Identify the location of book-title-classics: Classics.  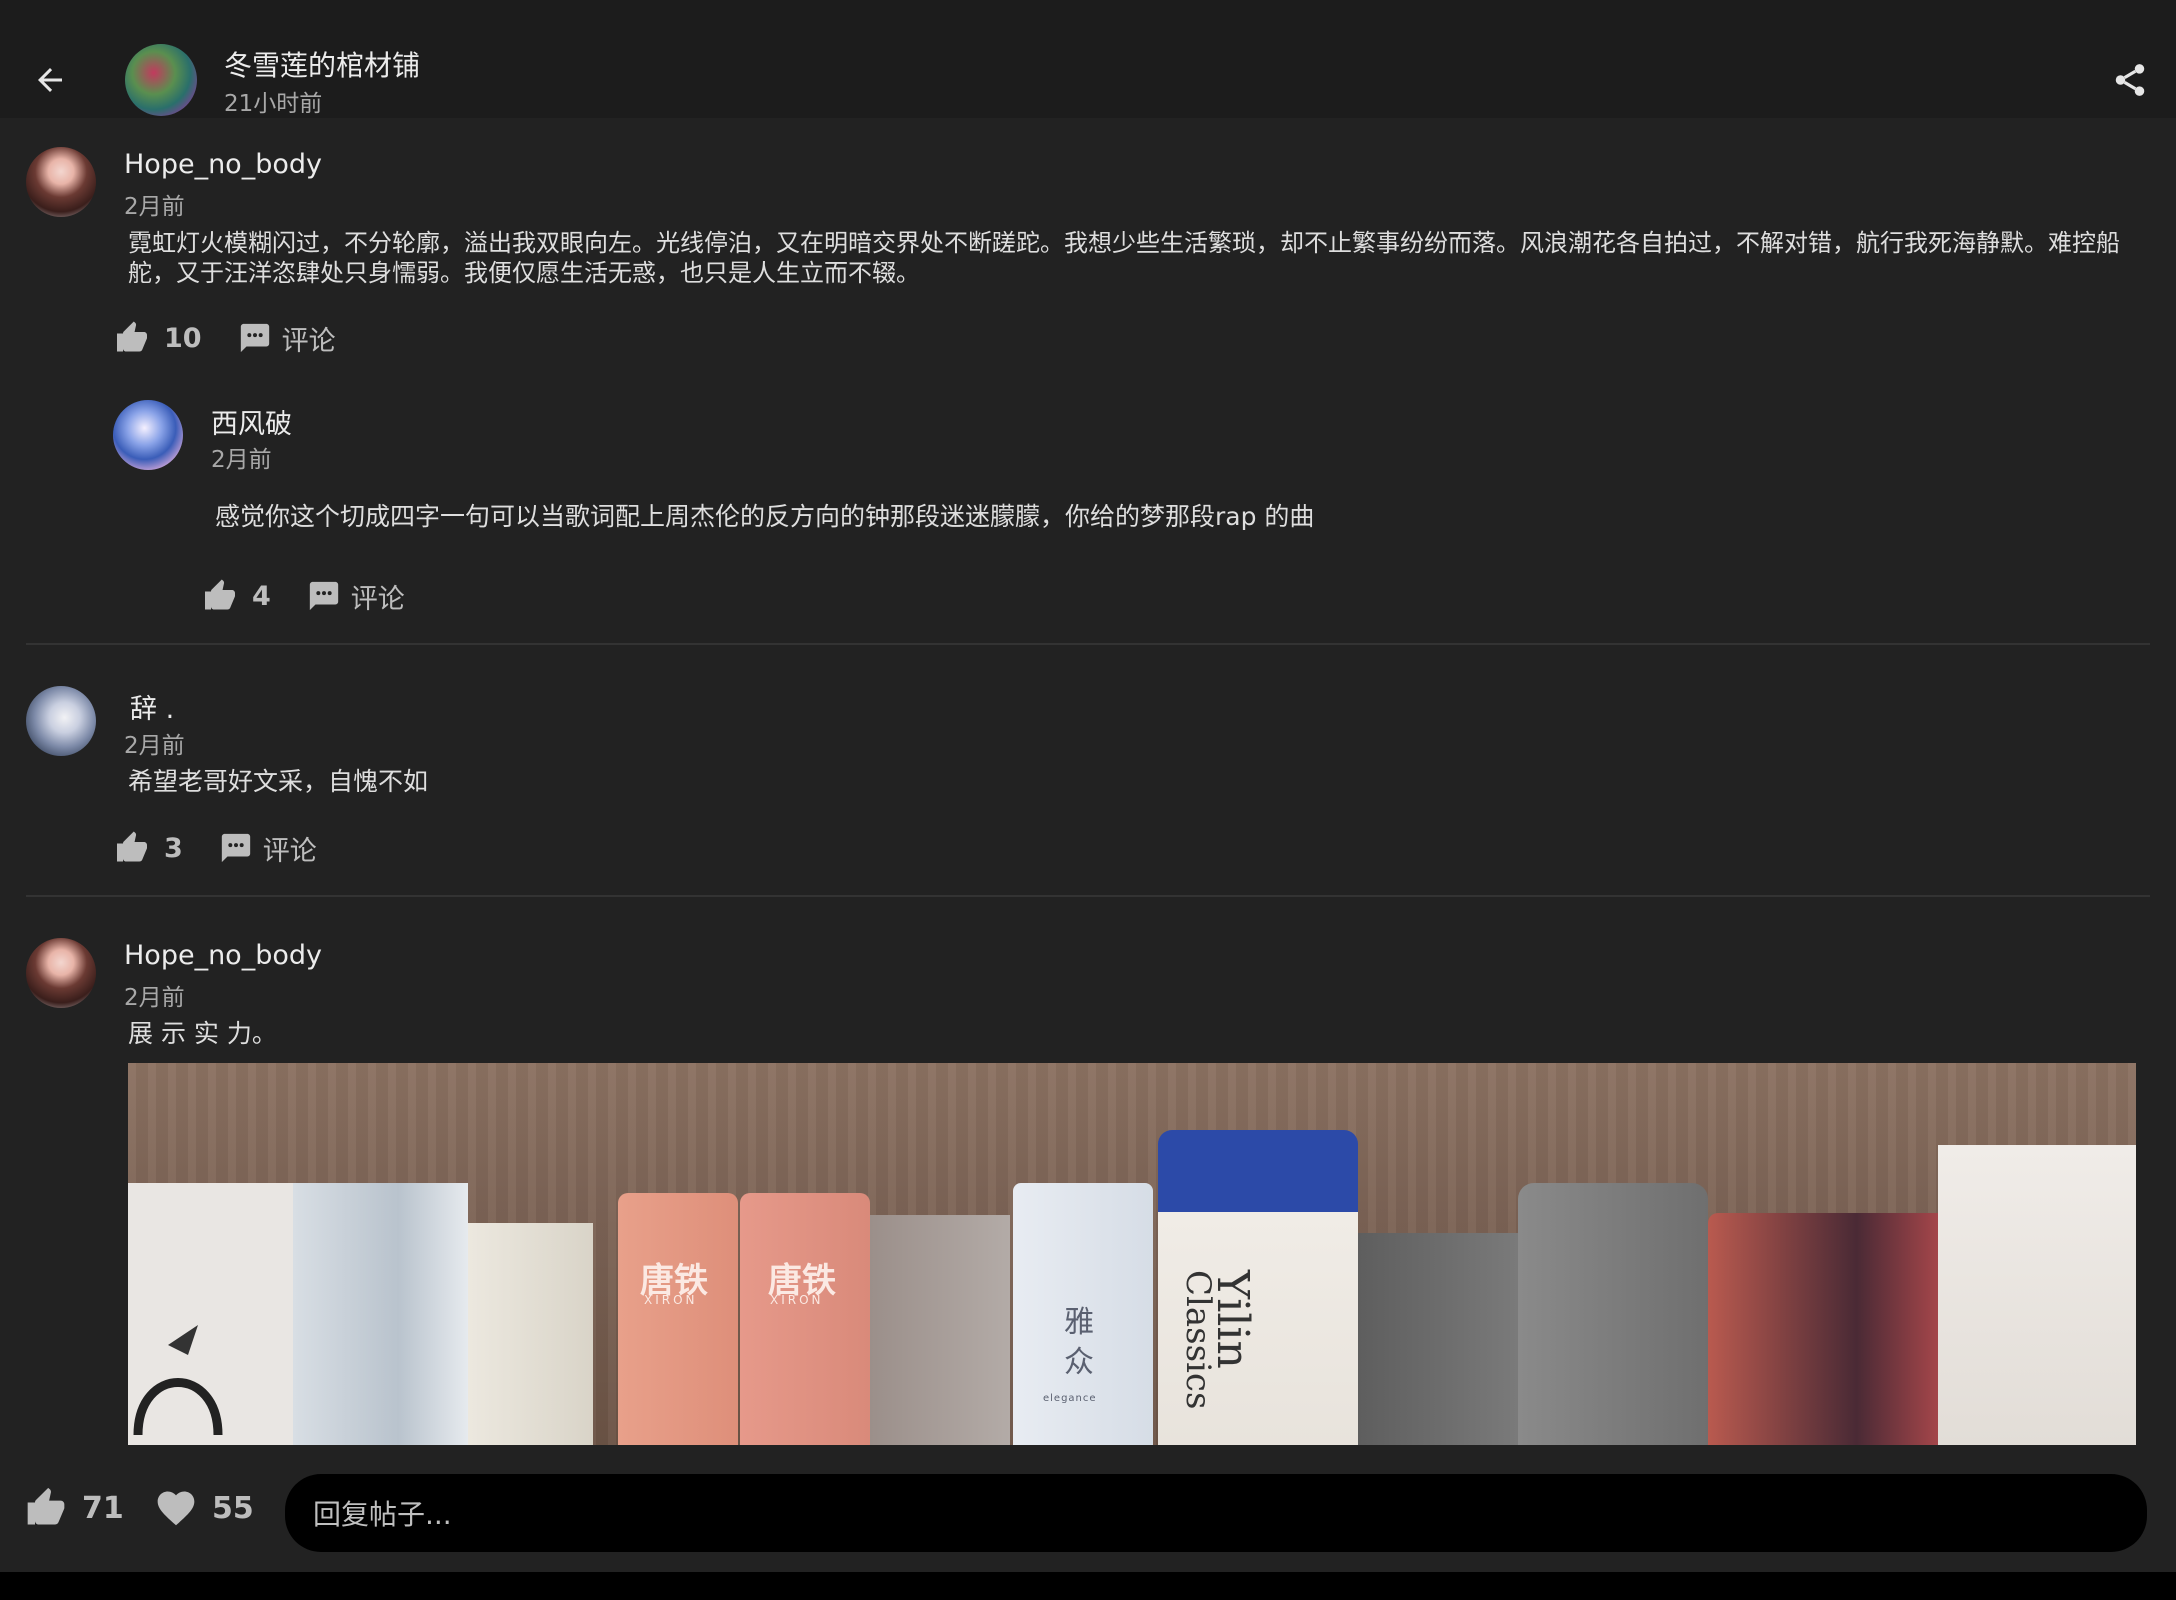
(1198, 1340).